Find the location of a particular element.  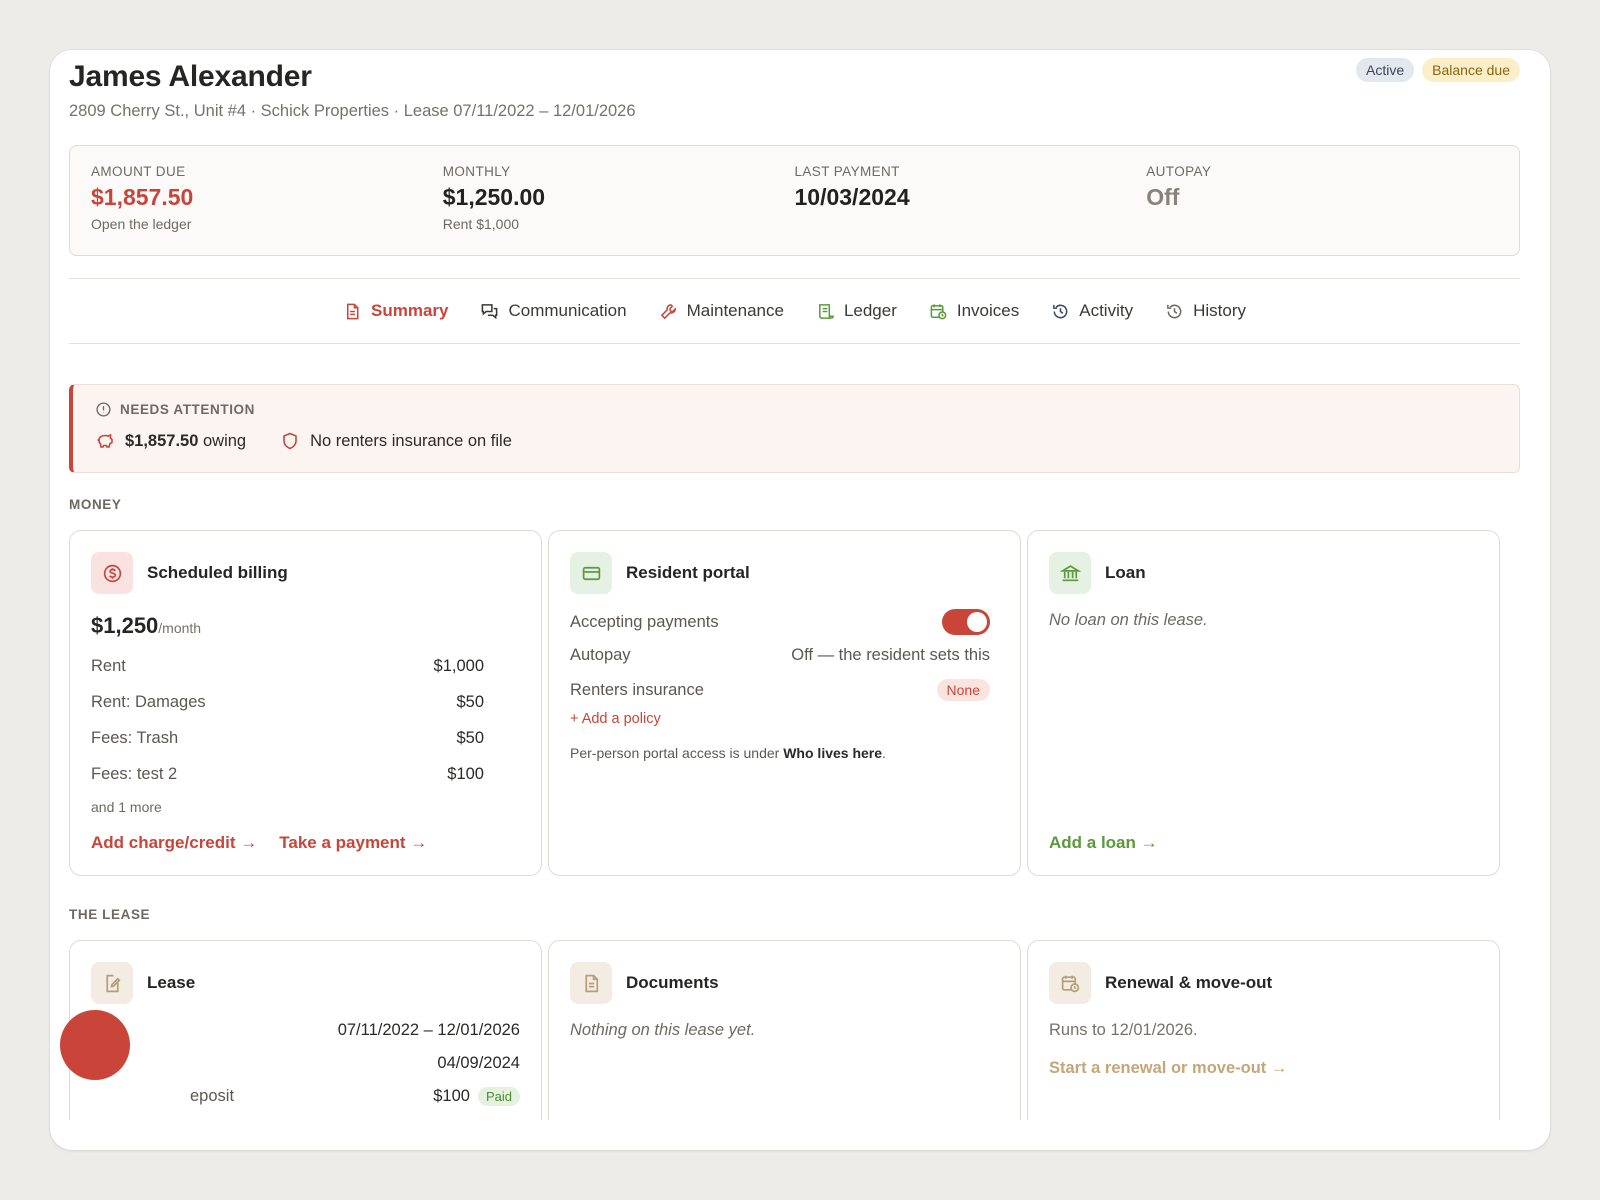

billing-total-amount: $1,250 is located at coordinates (125, 625).